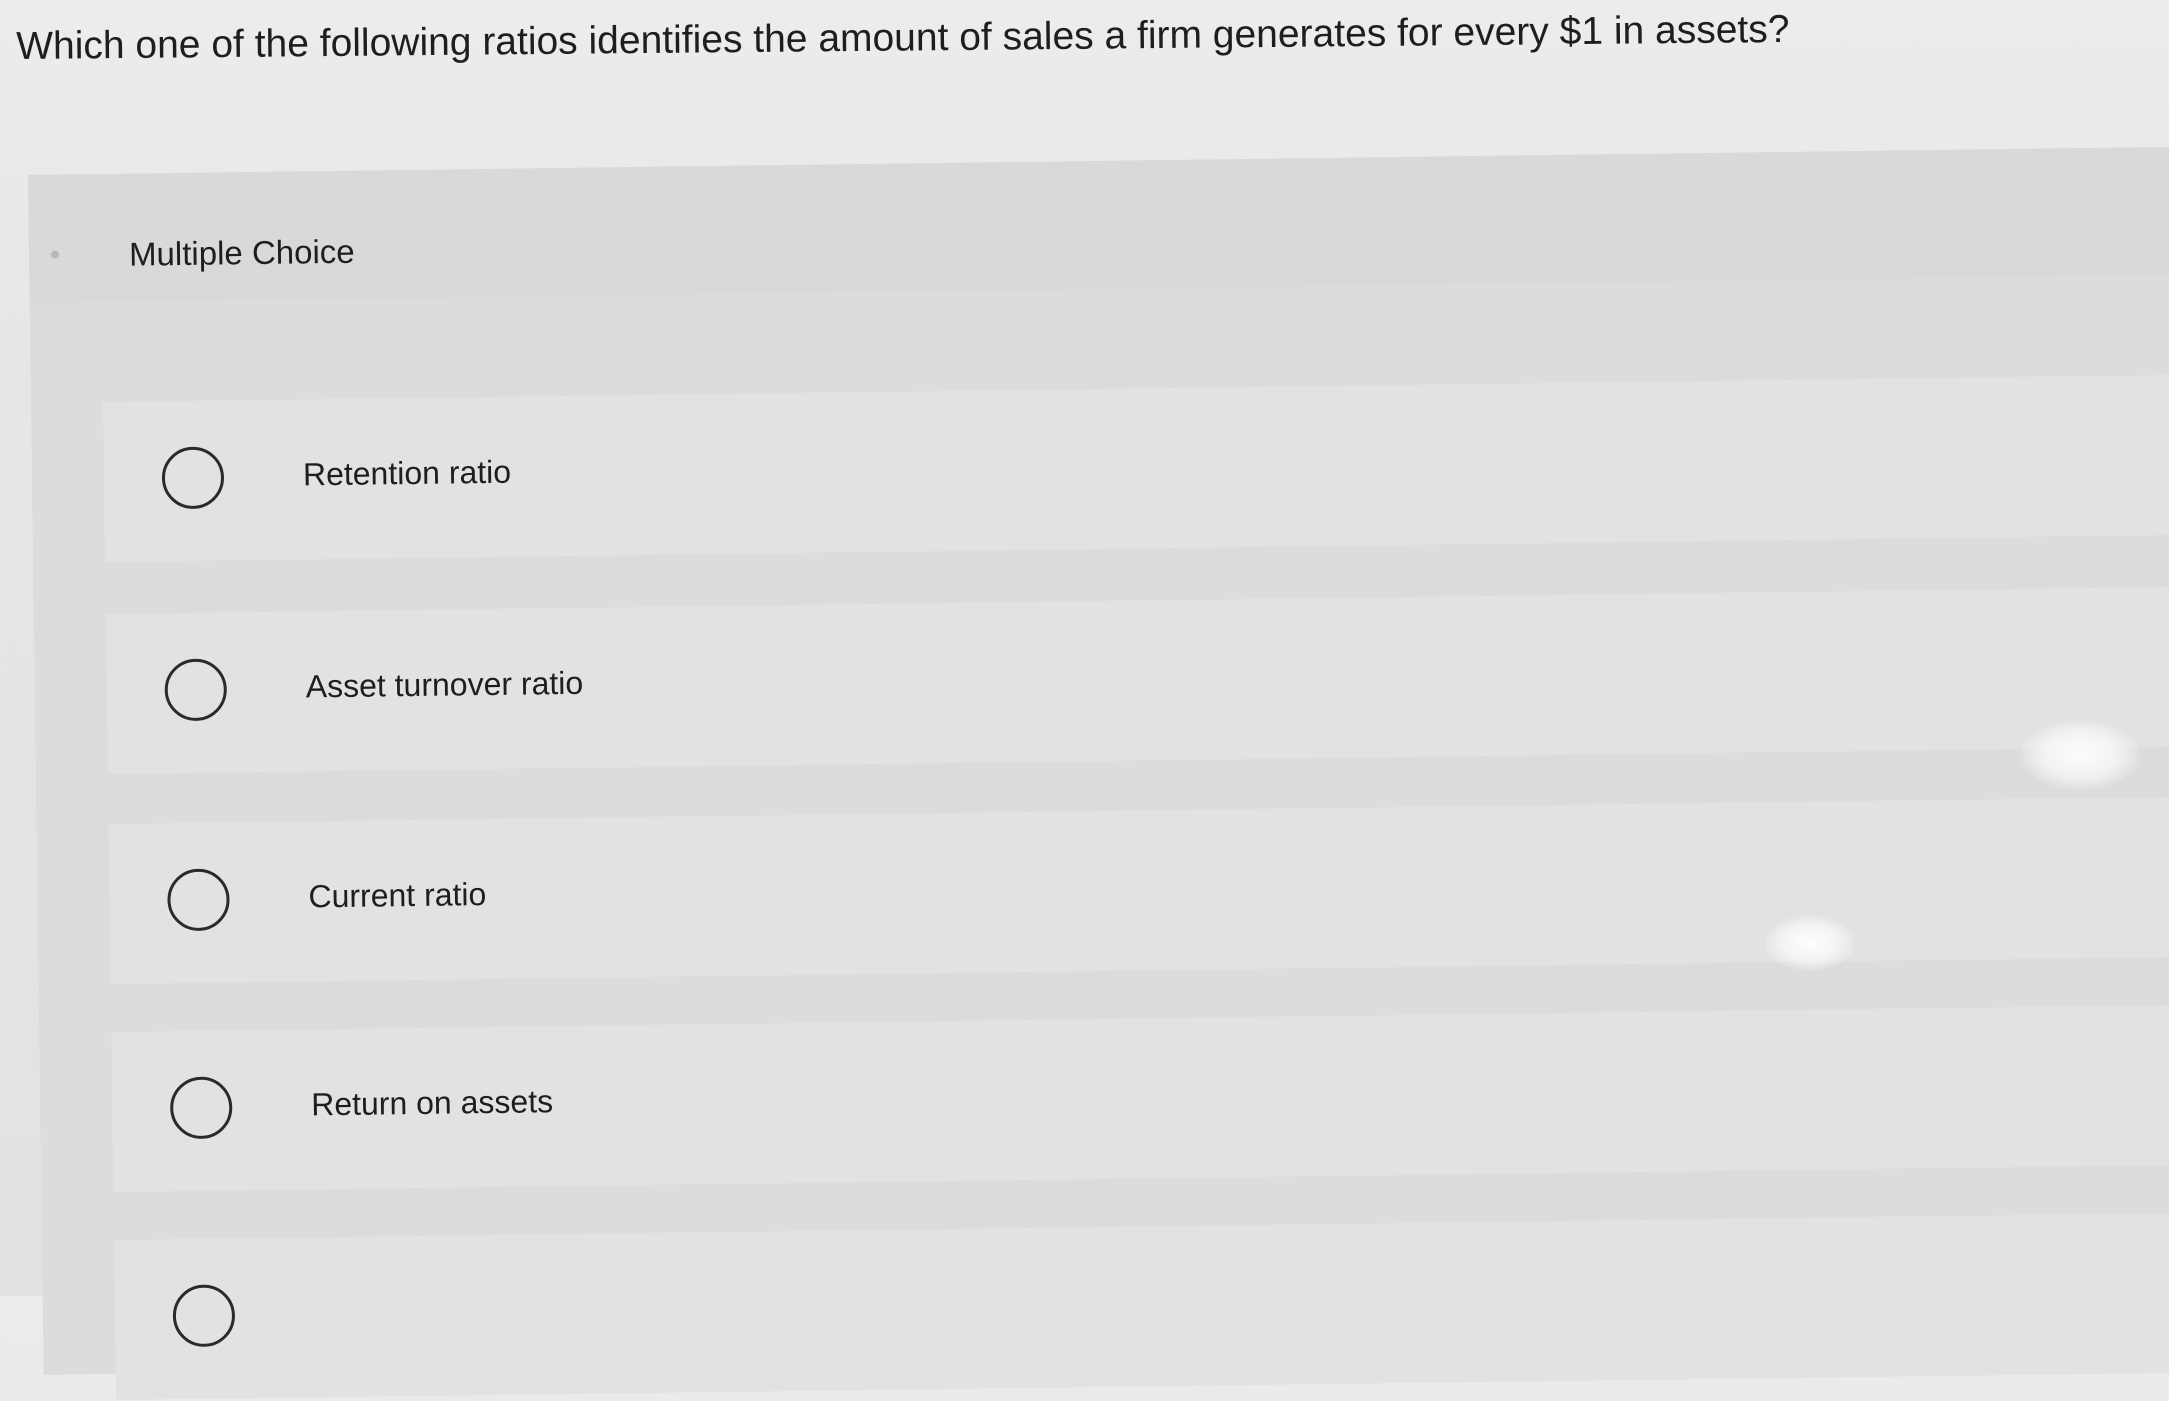 This screenshot has height=1401, width=2169. I want to click on option-return-on-assets: Return on assets, so click(1140, 1098).